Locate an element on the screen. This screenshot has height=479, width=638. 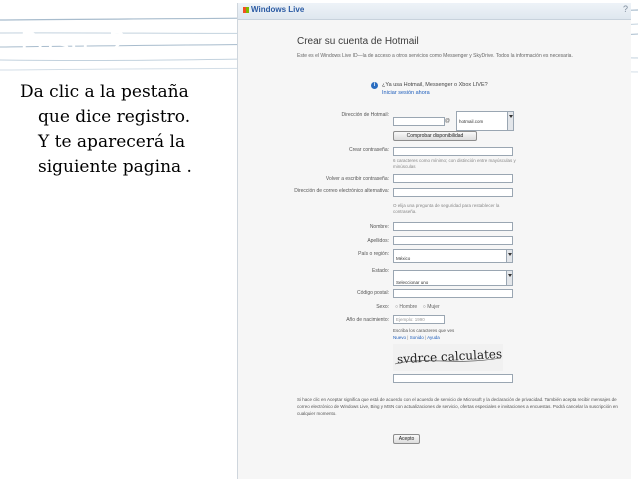
at-sign: @ is located at coordinates (447, 121).